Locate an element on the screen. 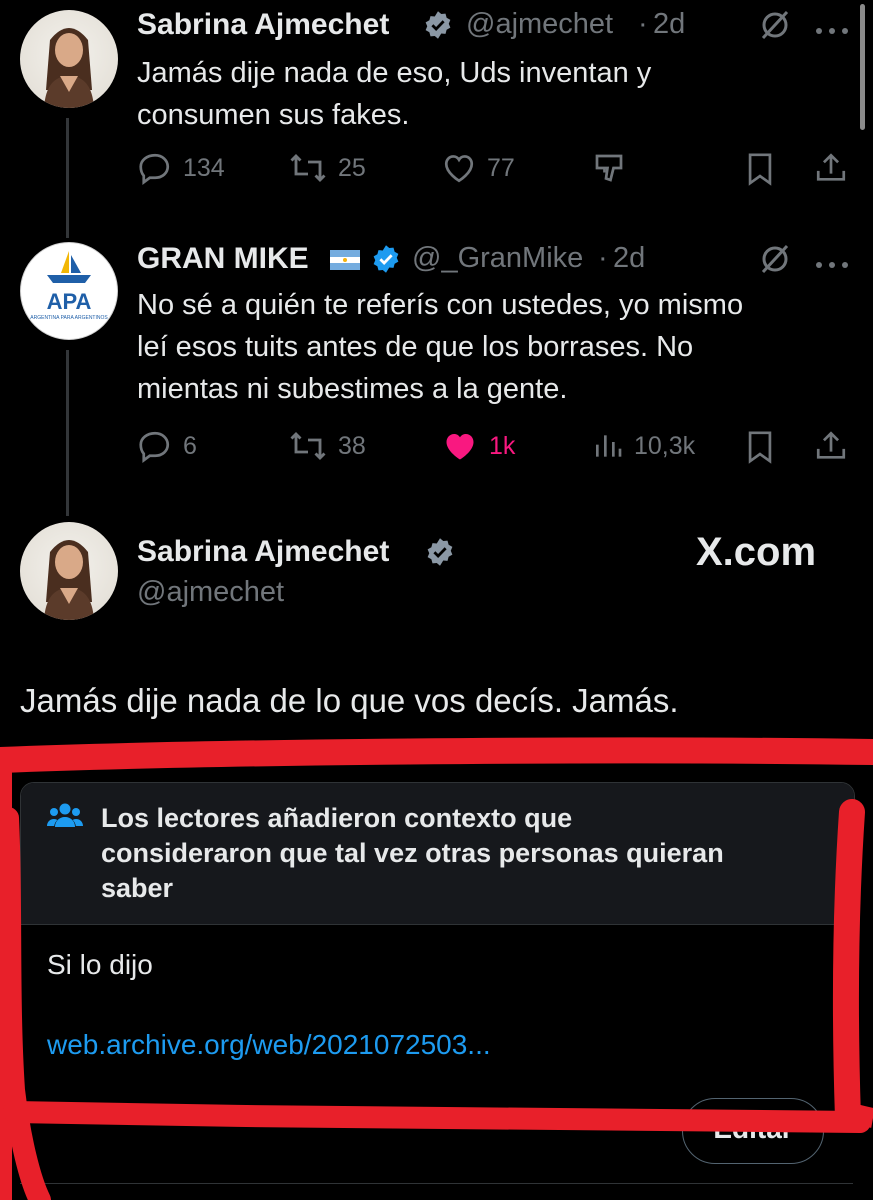  apa-logo-subtext: ARGENTINA PARA ARGENTINOS is located at coordinates (69, 318).